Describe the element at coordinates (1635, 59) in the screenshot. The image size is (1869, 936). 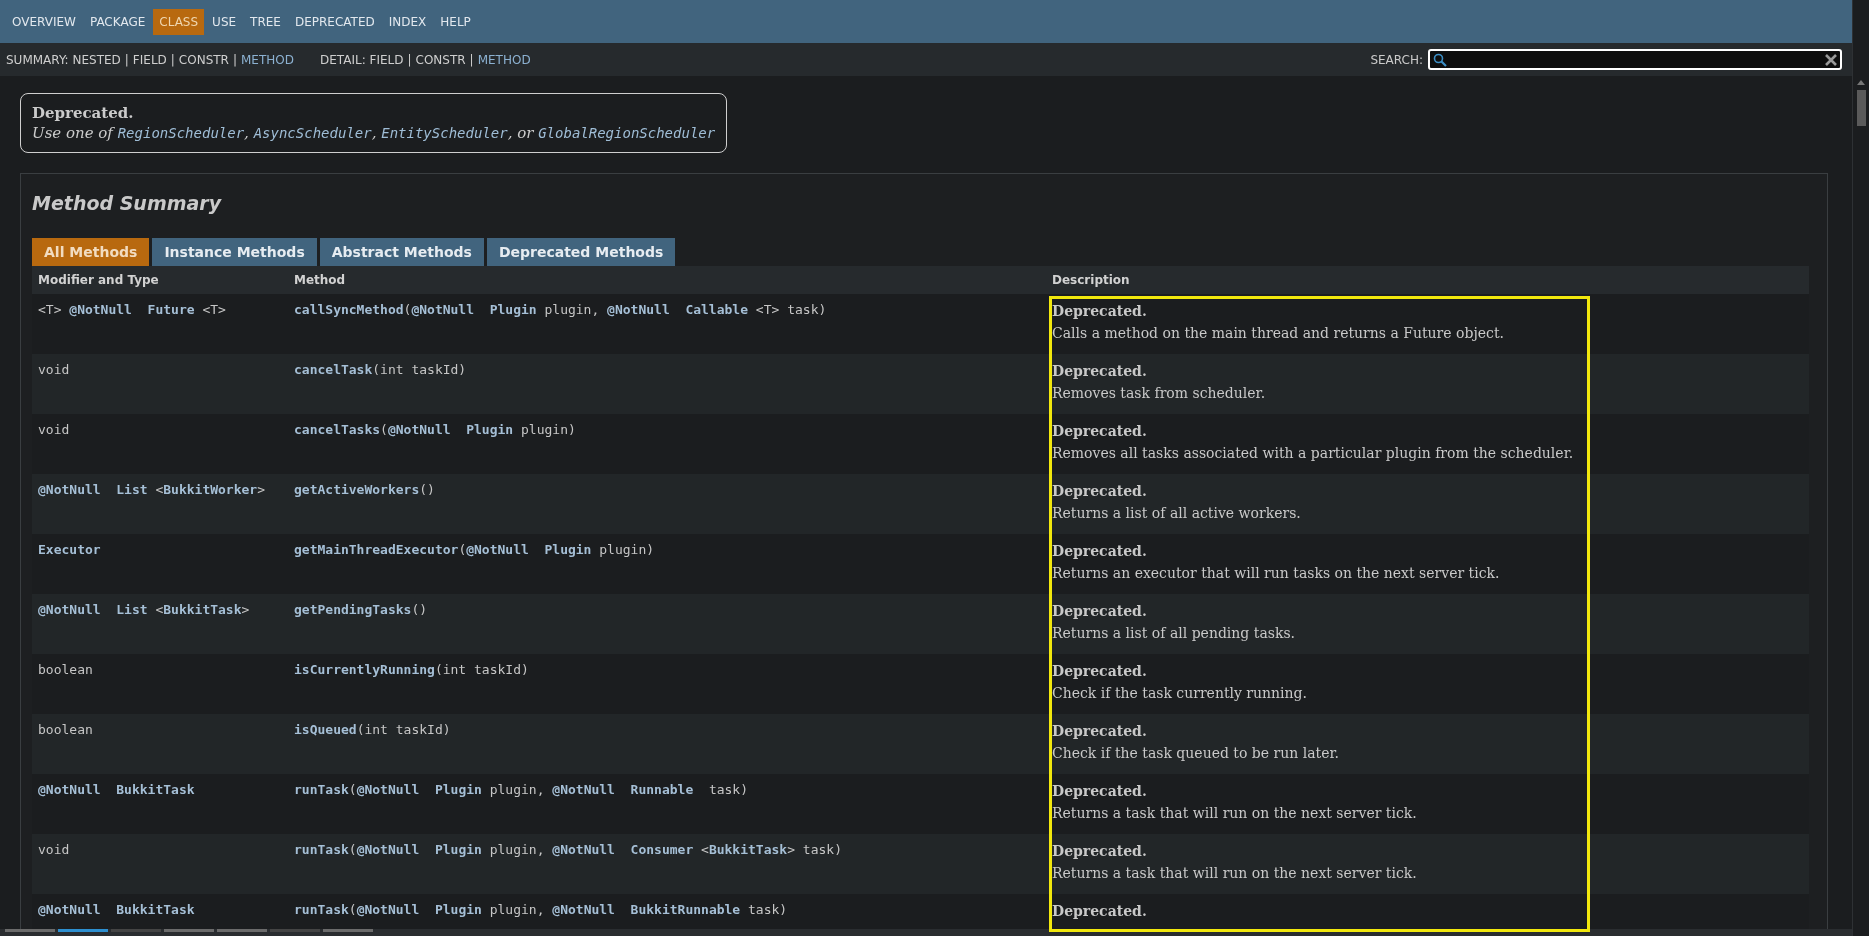
I see `search-field` at that location.